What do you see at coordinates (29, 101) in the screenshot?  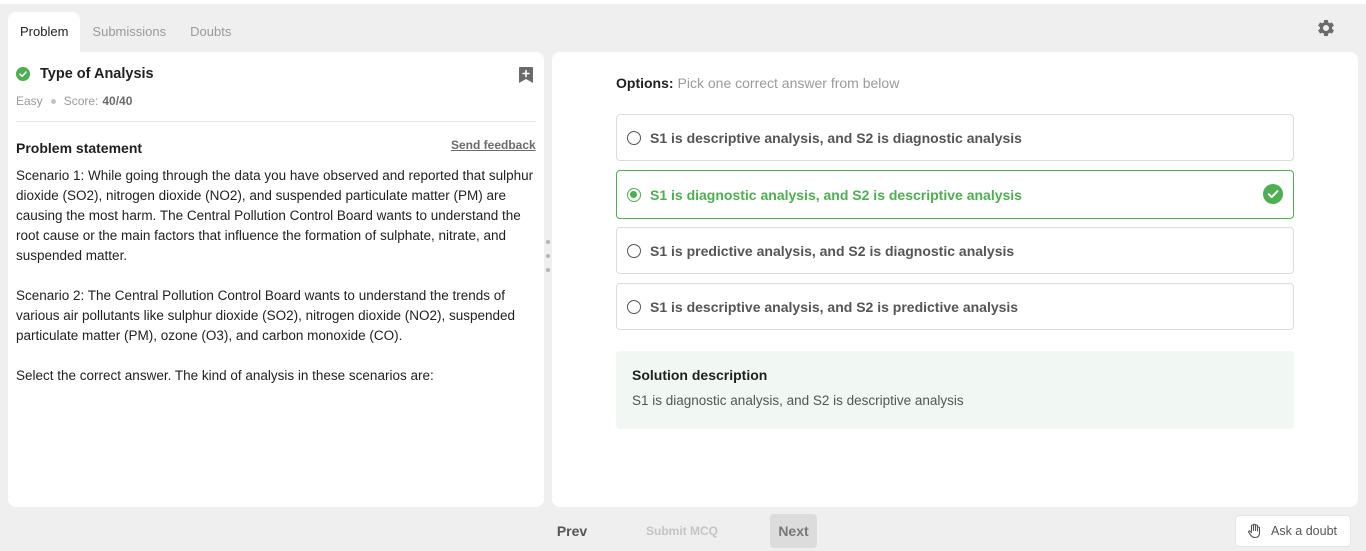 I see `difficulty-label: Easy` at bounding box center [29, 101].